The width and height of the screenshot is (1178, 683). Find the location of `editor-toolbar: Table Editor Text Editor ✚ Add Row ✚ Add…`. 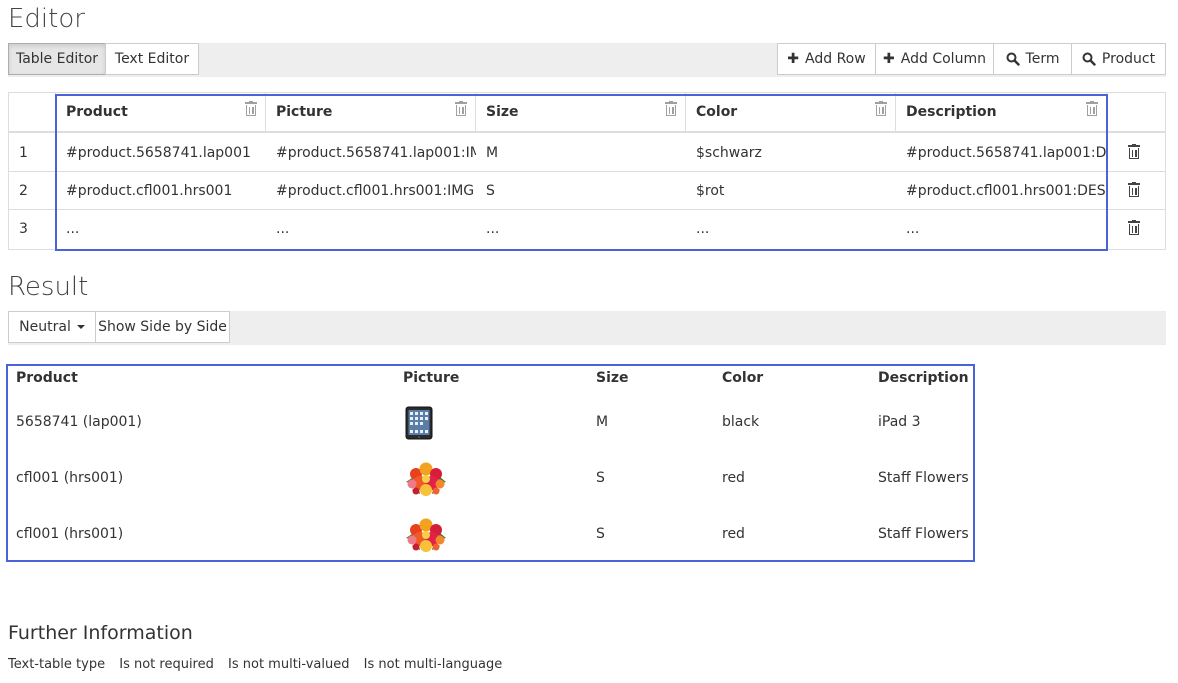

editor-toolbar: Table Editor Text Editor ✚ Add Row ✚ Add… is located at coordinates (587, 60).